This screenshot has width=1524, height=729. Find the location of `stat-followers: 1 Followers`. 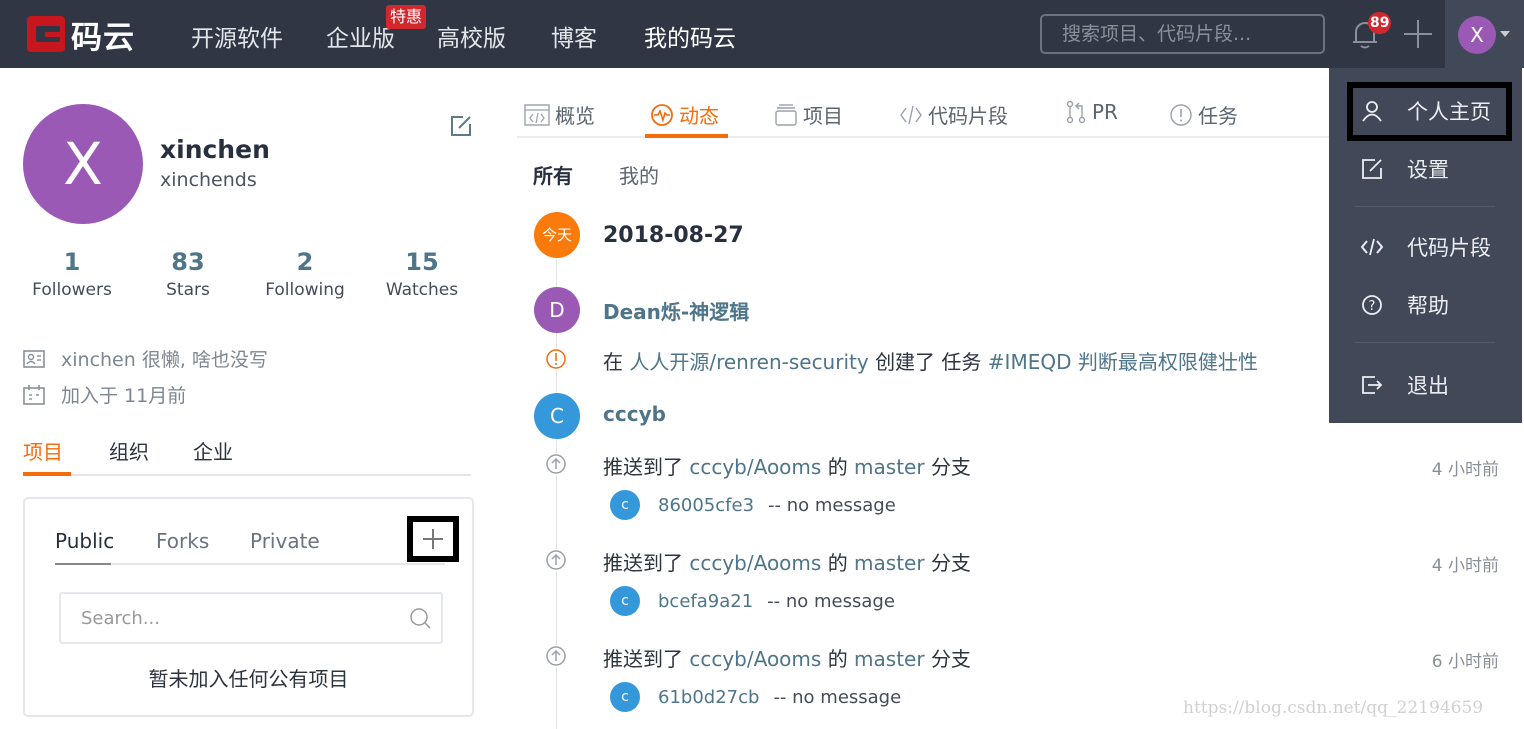

stat-followers: 1 Followers is located at coordinates (72, 274).